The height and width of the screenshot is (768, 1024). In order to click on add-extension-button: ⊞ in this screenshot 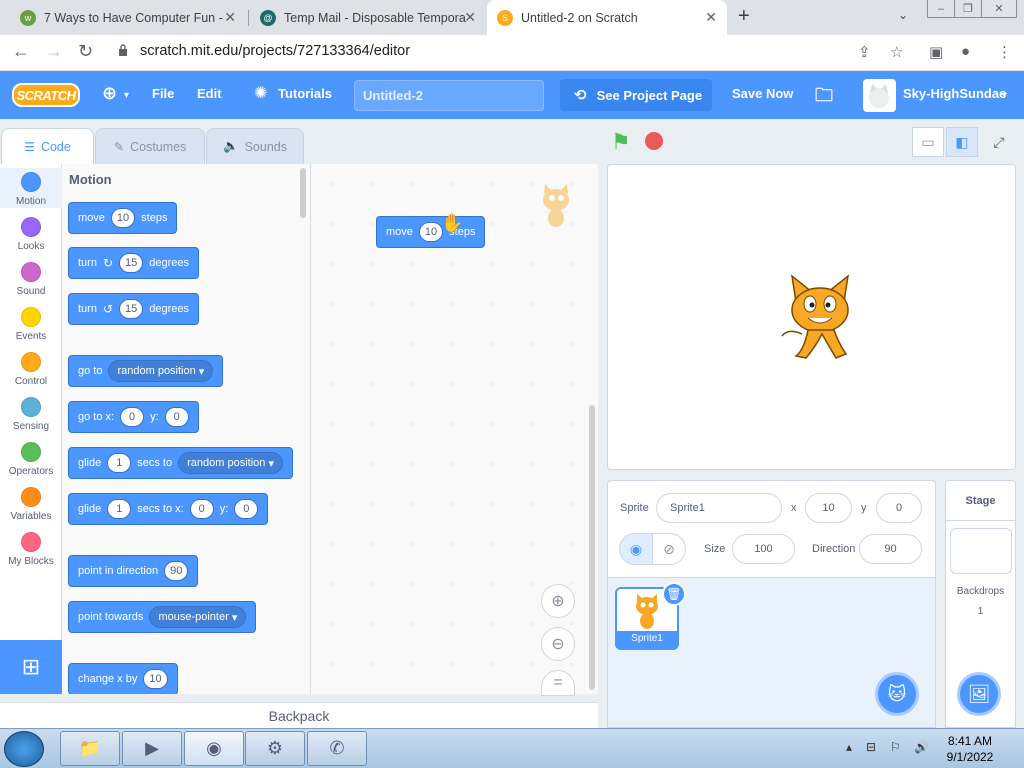, I will do `click(31, 667)`.